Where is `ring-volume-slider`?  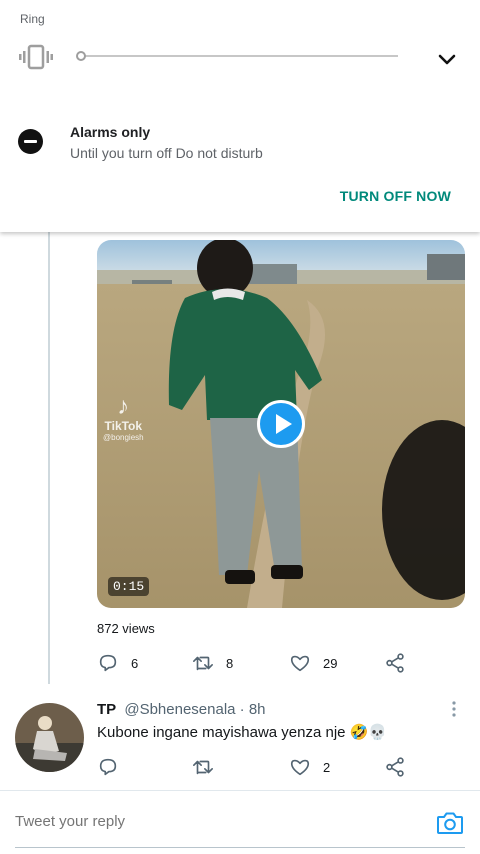 ring-volume-slider is located at coordinates (239, 56).